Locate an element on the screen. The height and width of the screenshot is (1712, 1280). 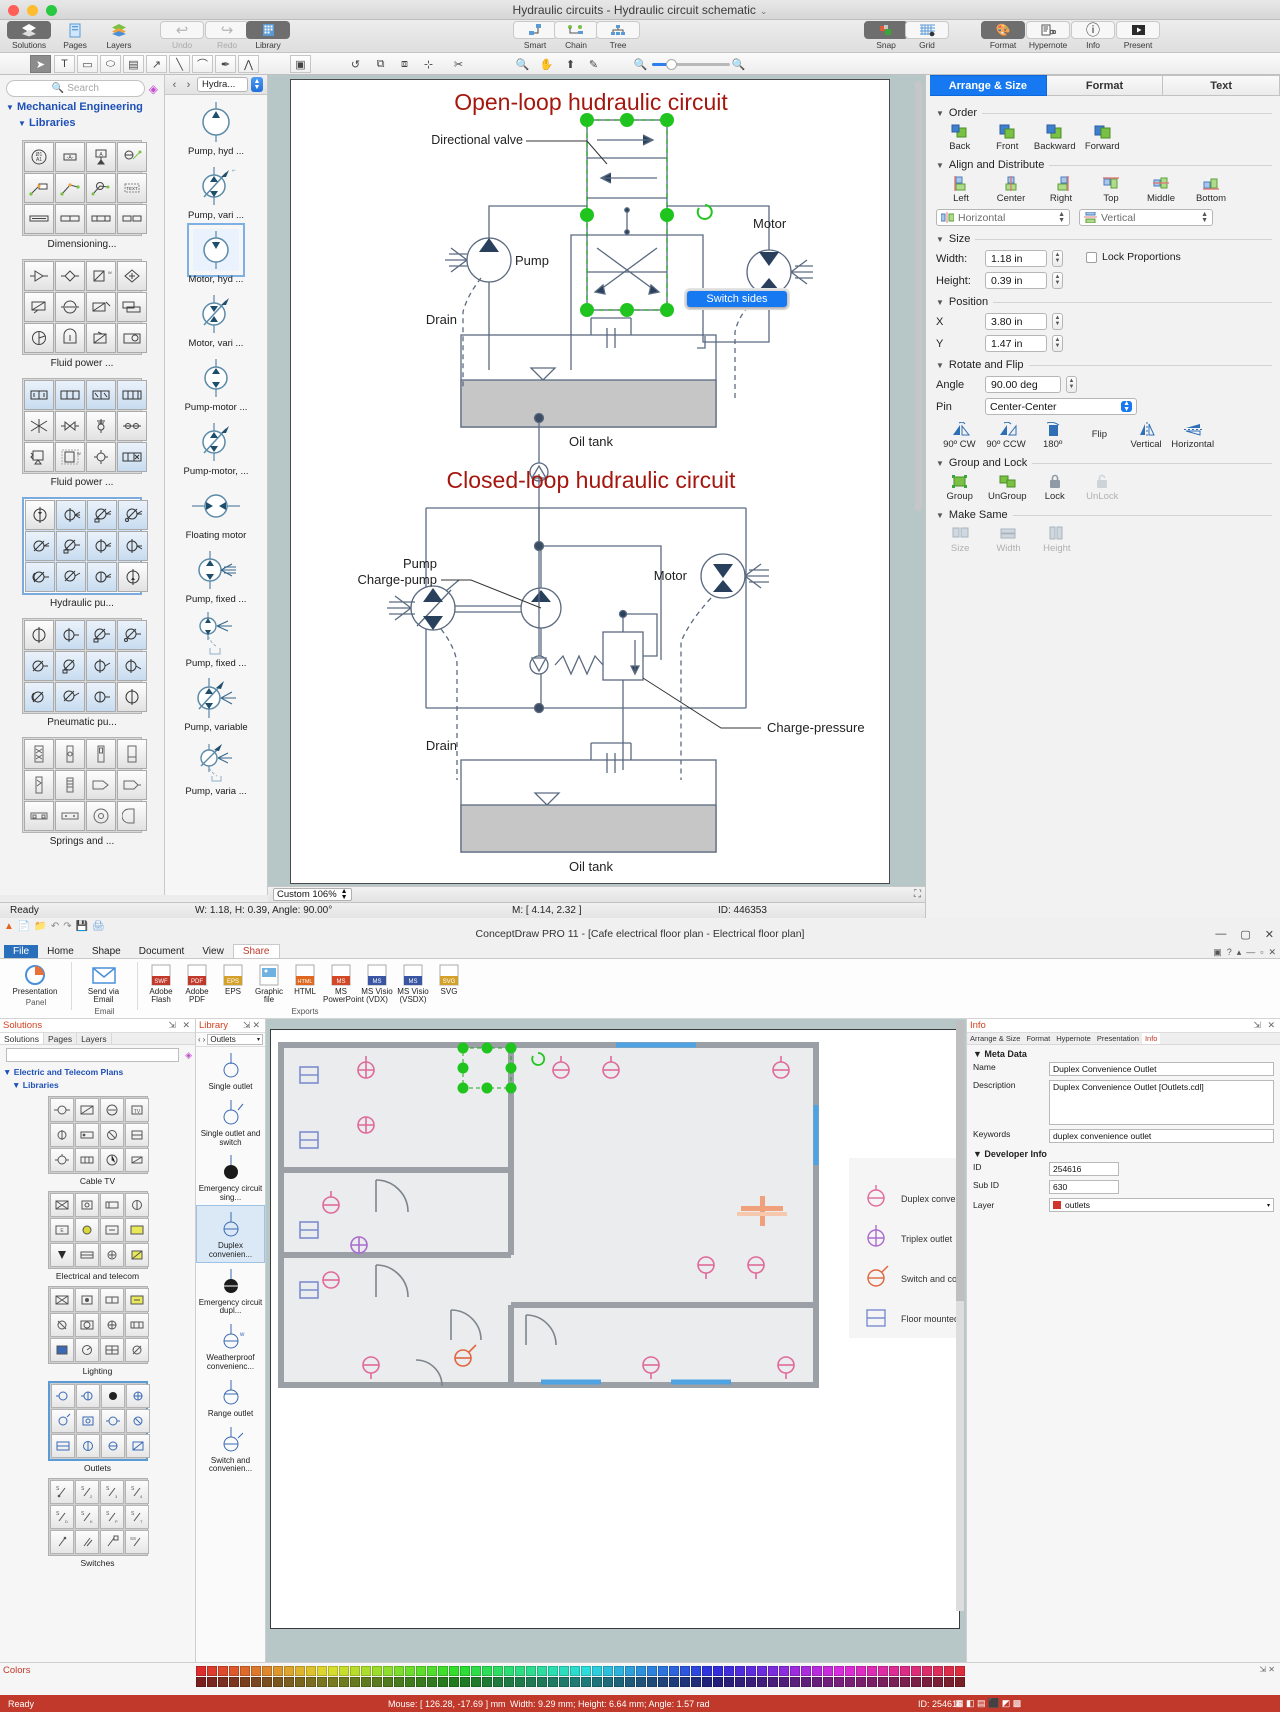
win-library-item: Range outlet is located at coordinates (230, 1397).